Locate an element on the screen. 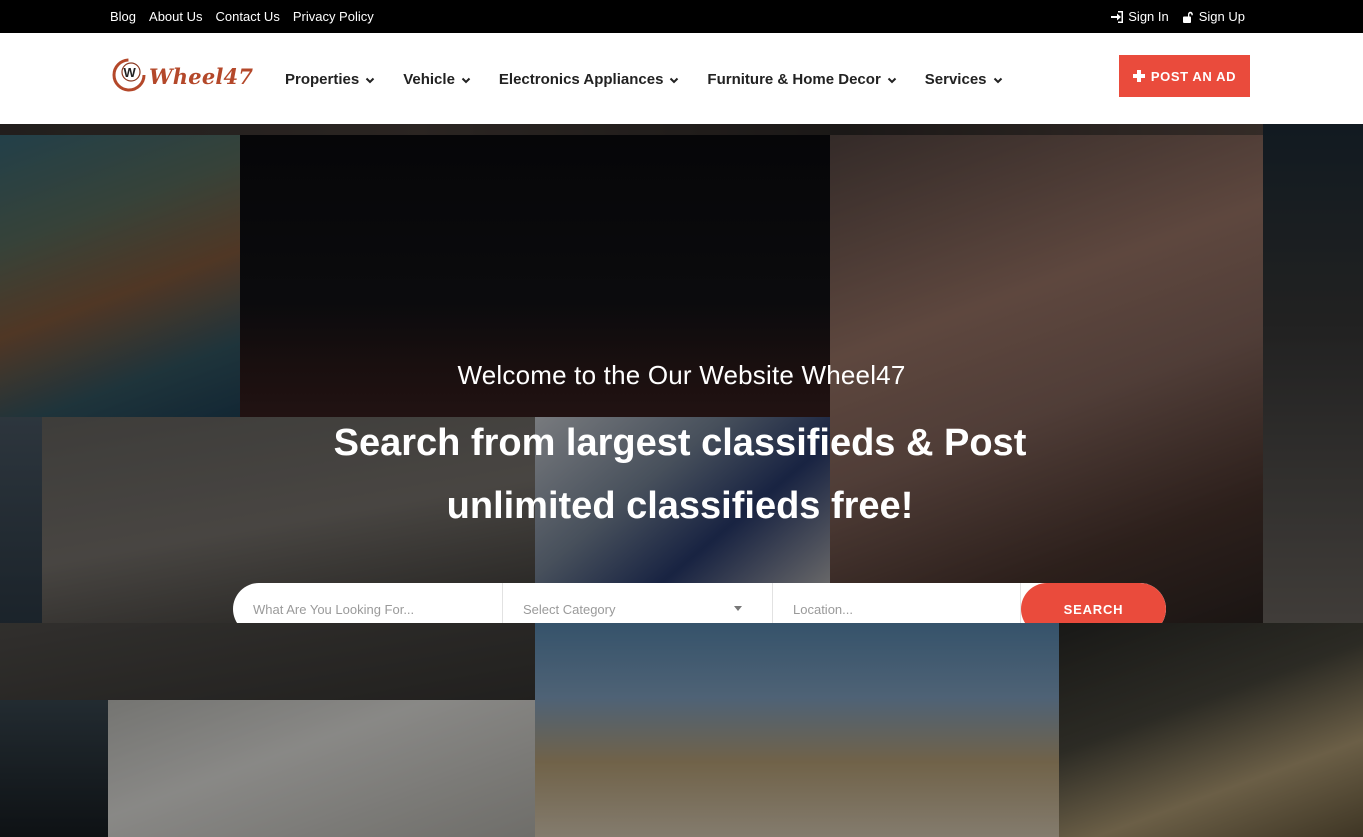 The height and width of the screenshot is (837, 1363). link-privacy-policy: Privacy Policy is located at coordinates (333, 16).